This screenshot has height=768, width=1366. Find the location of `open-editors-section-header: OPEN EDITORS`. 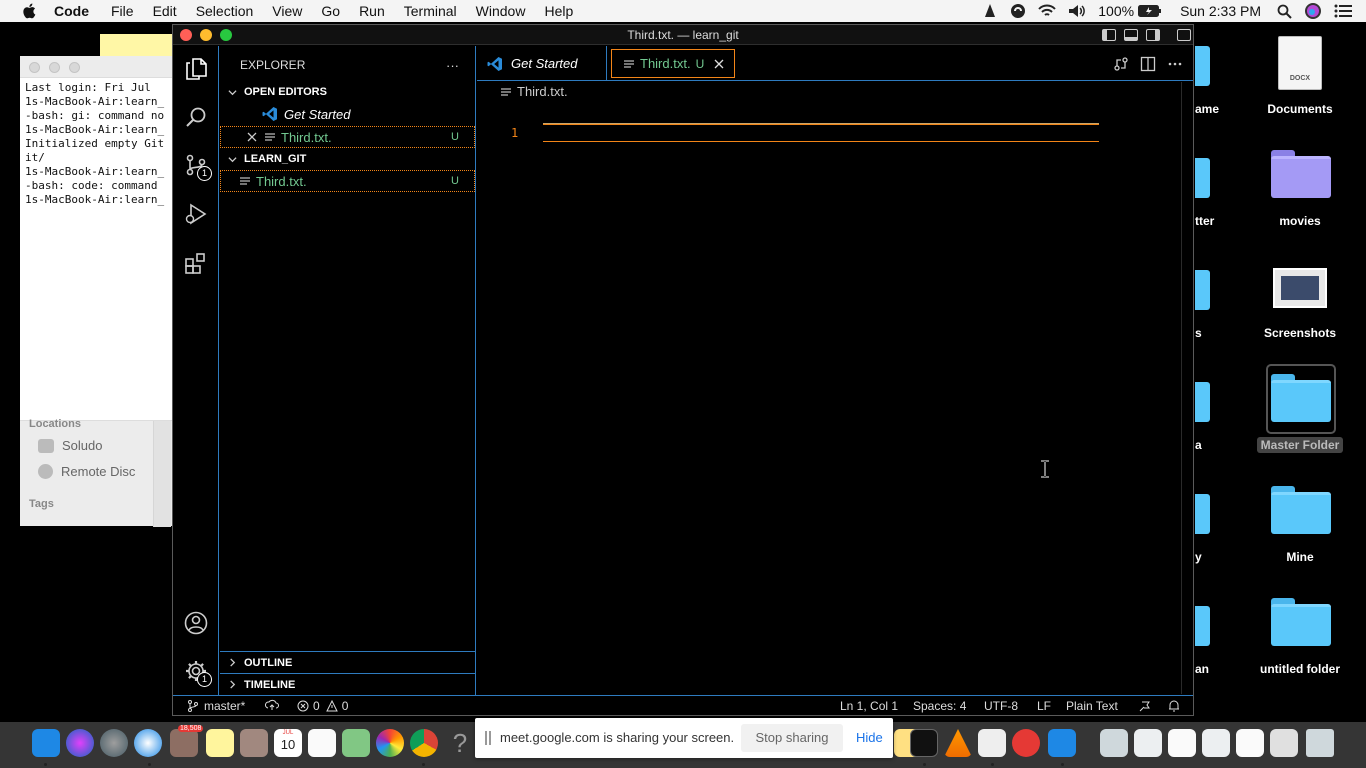

open-editors-section-header: OPEN EDITORS is located at coordinates (347, 92).